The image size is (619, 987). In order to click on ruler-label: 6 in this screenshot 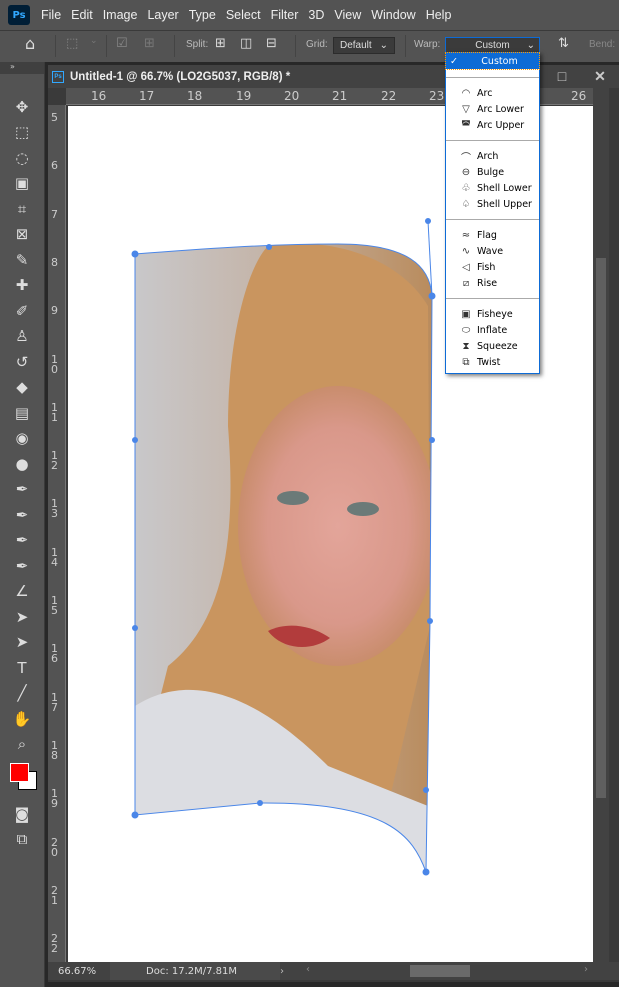, I will do `click(54, 166)`.